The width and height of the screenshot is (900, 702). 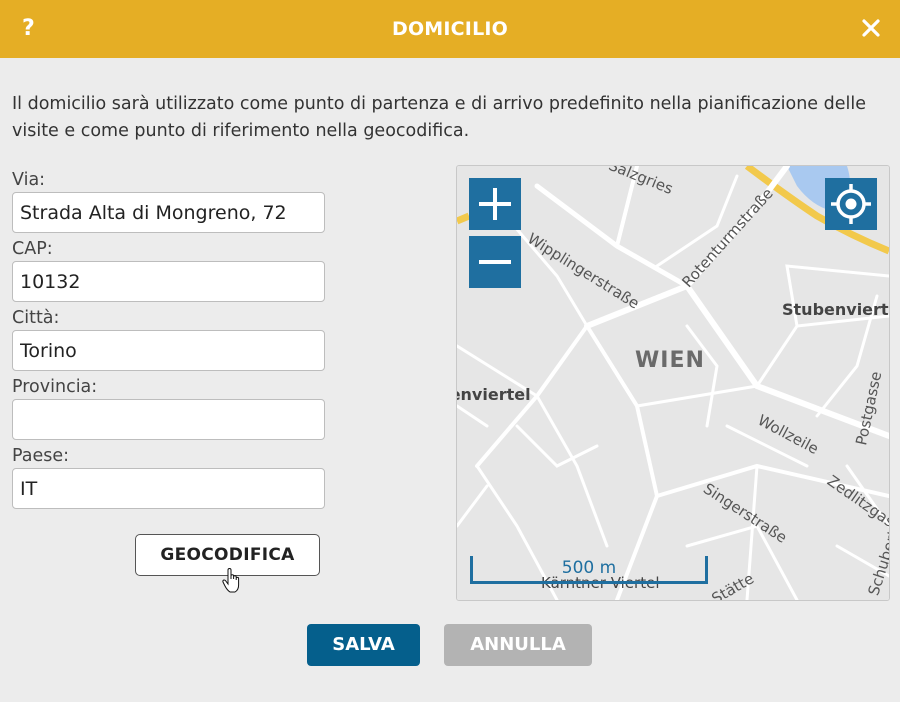 I want to click on provincia-label: Provincia:, so click(x=55, y=387).